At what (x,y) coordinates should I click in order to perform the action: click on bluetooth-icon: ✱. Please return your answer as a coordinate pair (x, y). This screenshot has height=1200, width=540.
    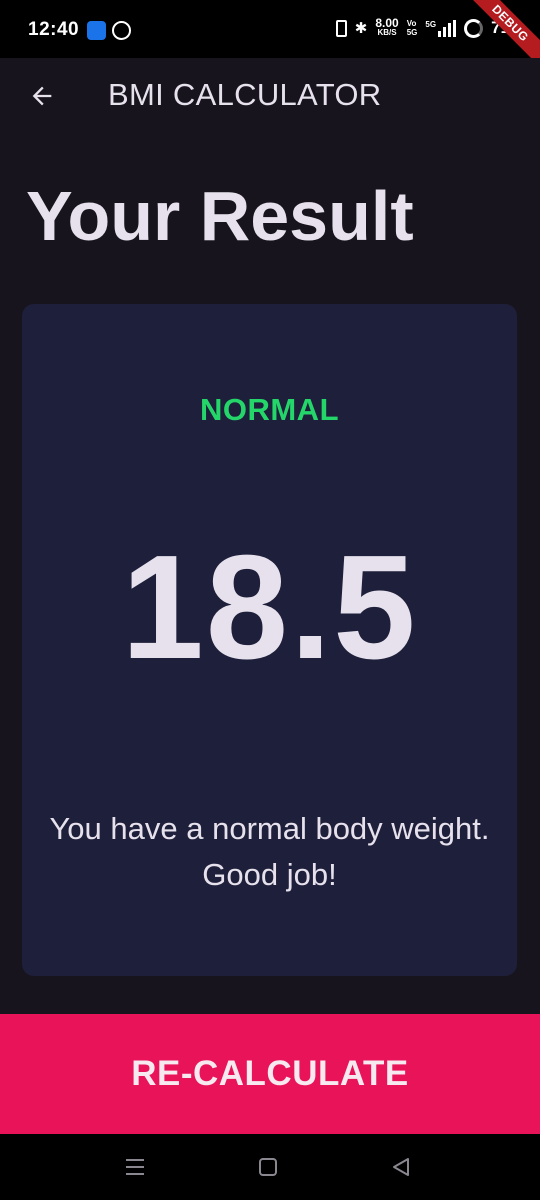
    Looking at the image, I should click on (361, 28).